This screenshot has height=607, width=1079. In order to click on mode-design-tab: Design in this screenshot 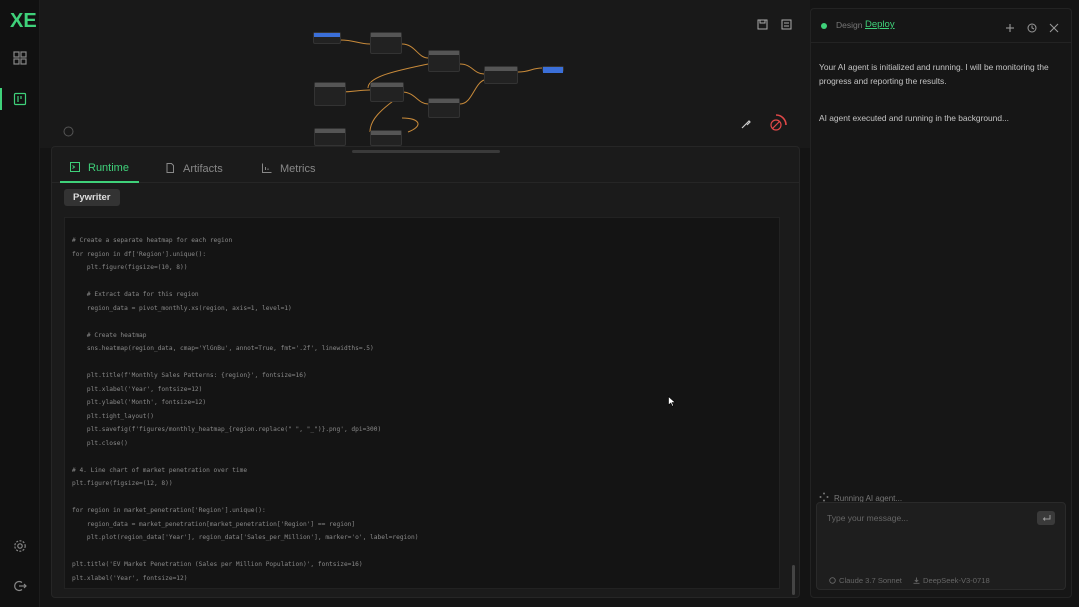, I will do `click(849, 25)`.